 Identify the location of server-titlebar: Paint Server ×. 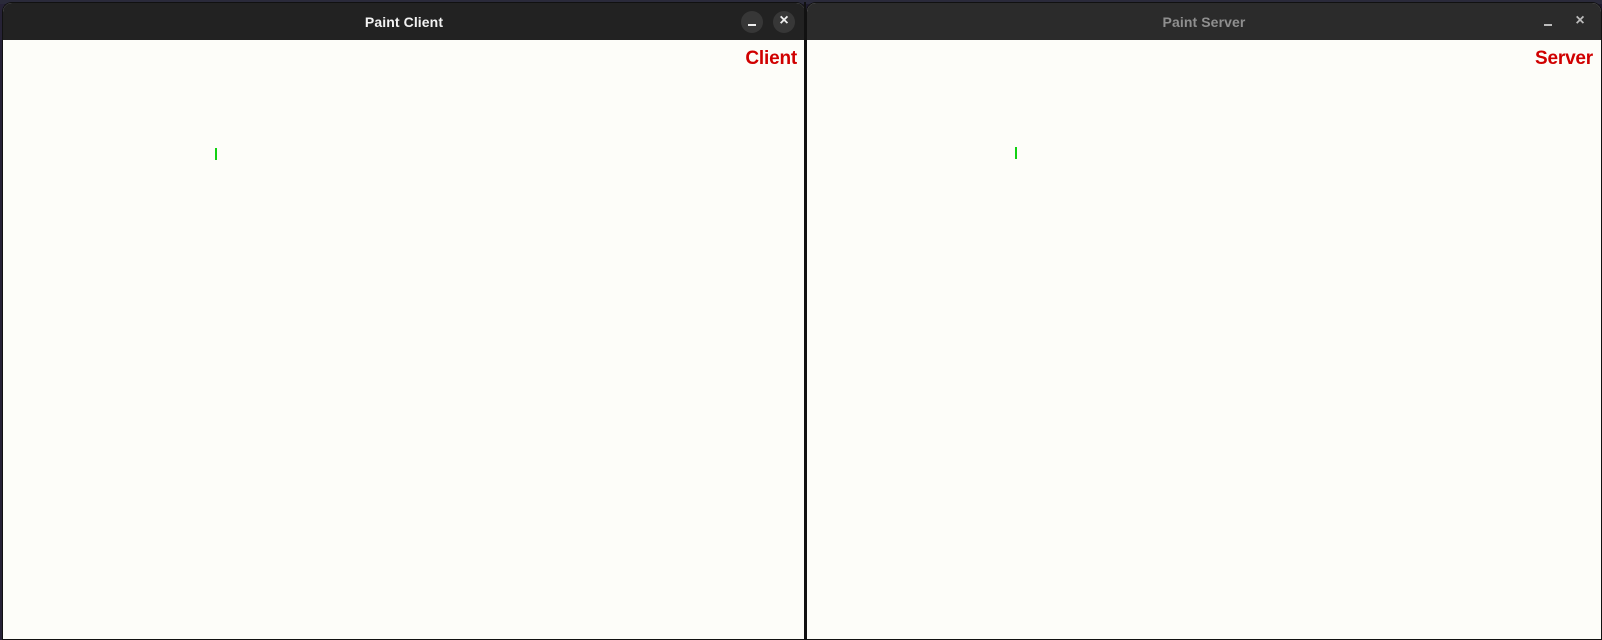
(1204, 21).